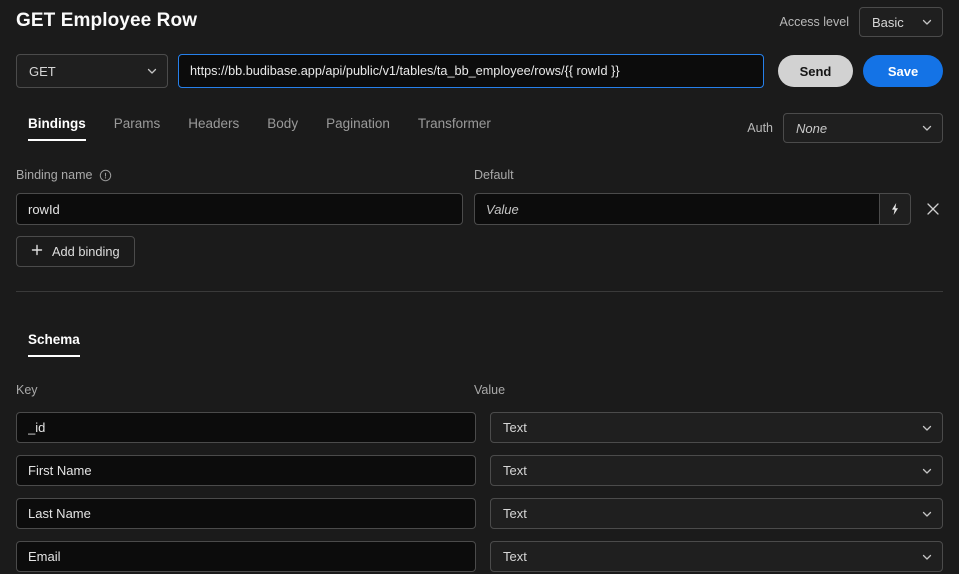 This screenshot has height=574, width=959. I want to click on binding-default-group, so click(708, 209).